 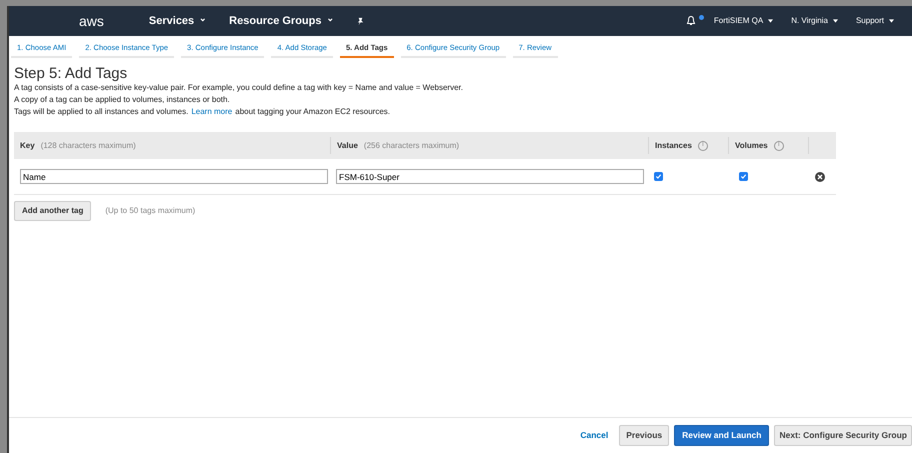 What do you see at coordinates (178, 21) in the screenshot?
I see `menu-button: Services ⌄` at bounding box center [178, 21].